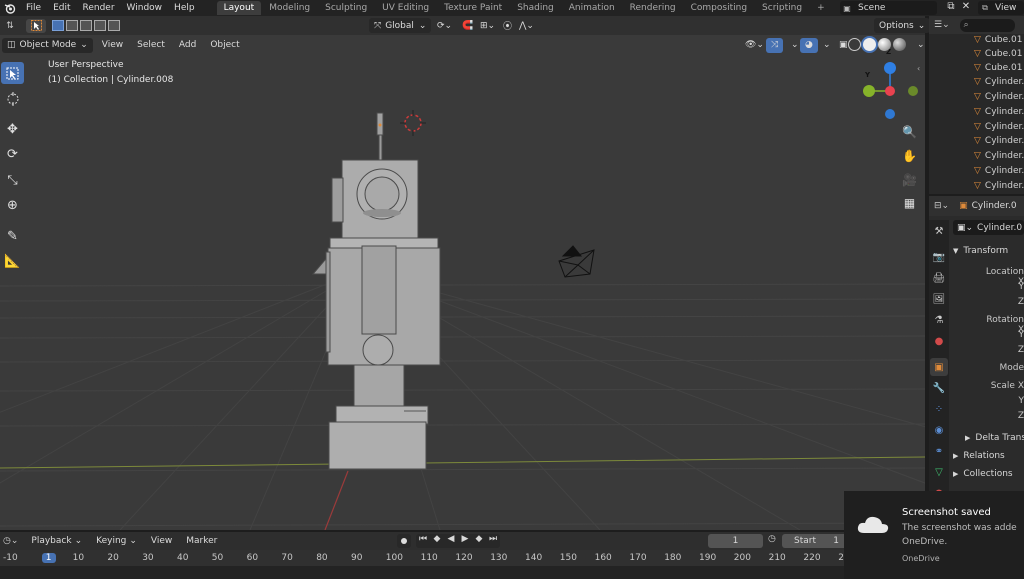 The image size is (1024, 579). What do you see at coordinates (884, 44) in the screenshot?
I see `material-shading-icon` at bounding box center [884, 44].